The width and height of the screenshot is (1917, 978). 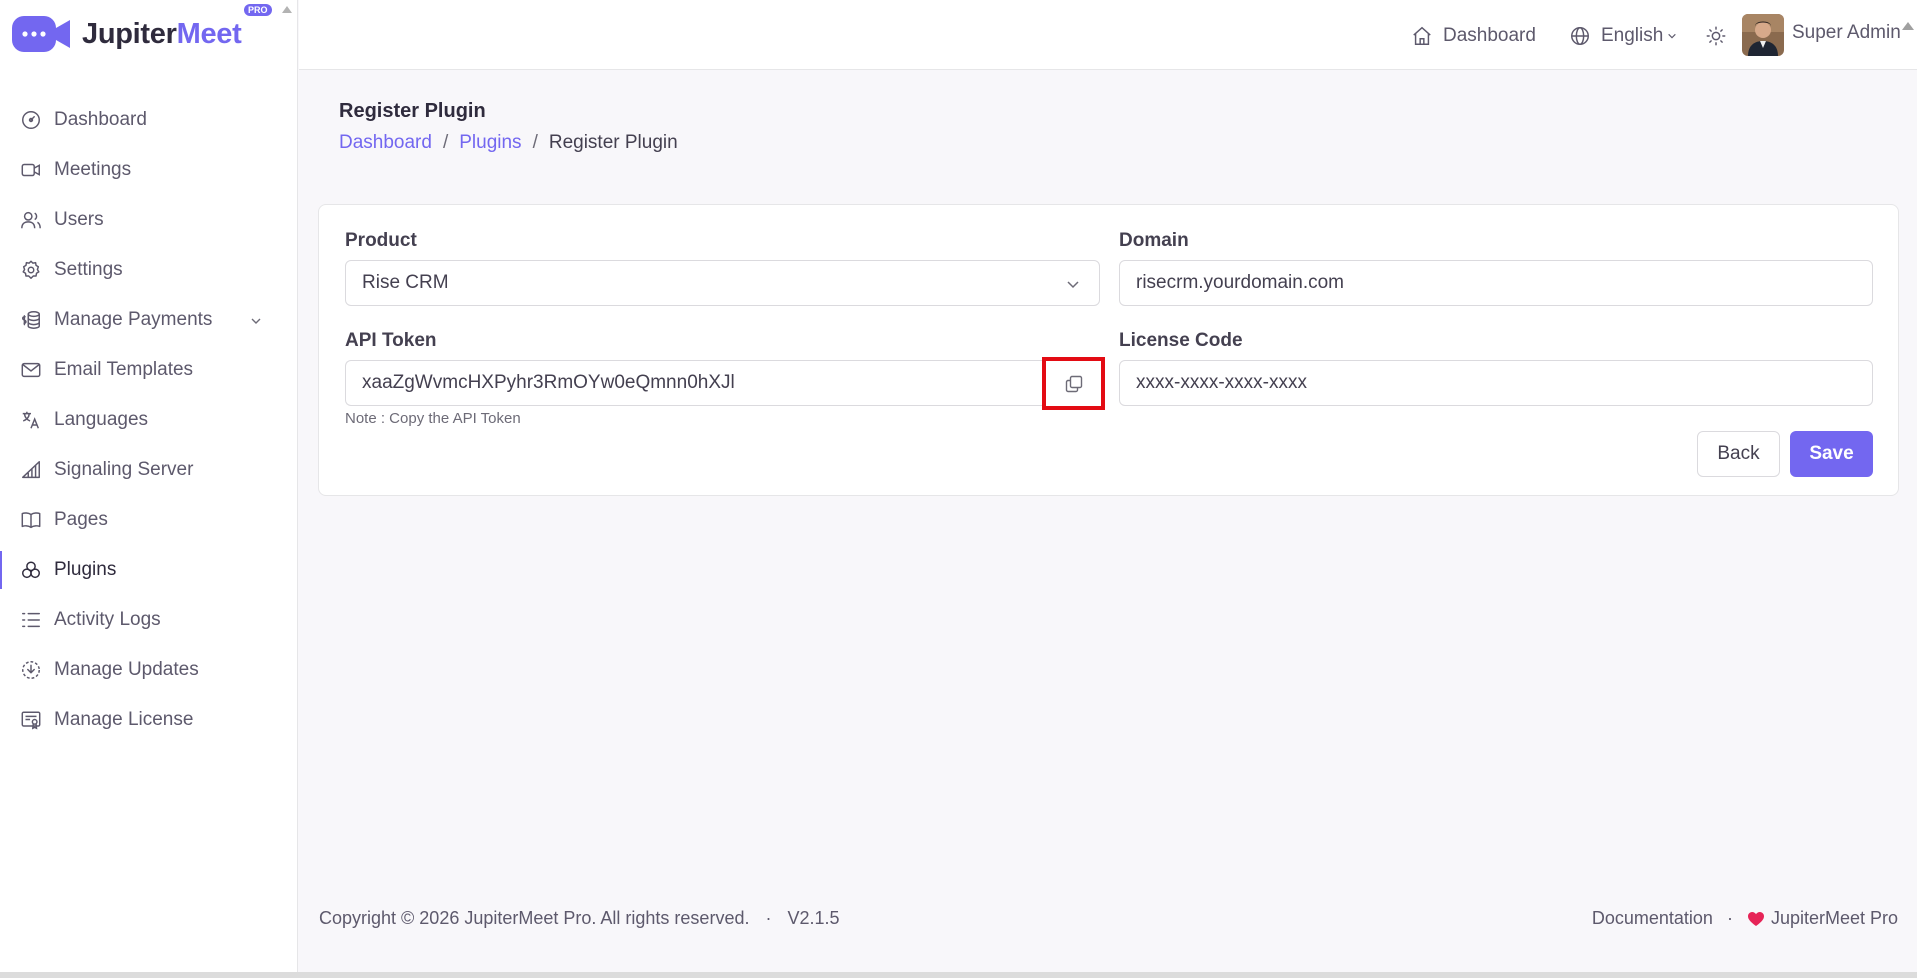 I want to click on sidebar-item-plugins: Plugins, so click(x=149, y=570).